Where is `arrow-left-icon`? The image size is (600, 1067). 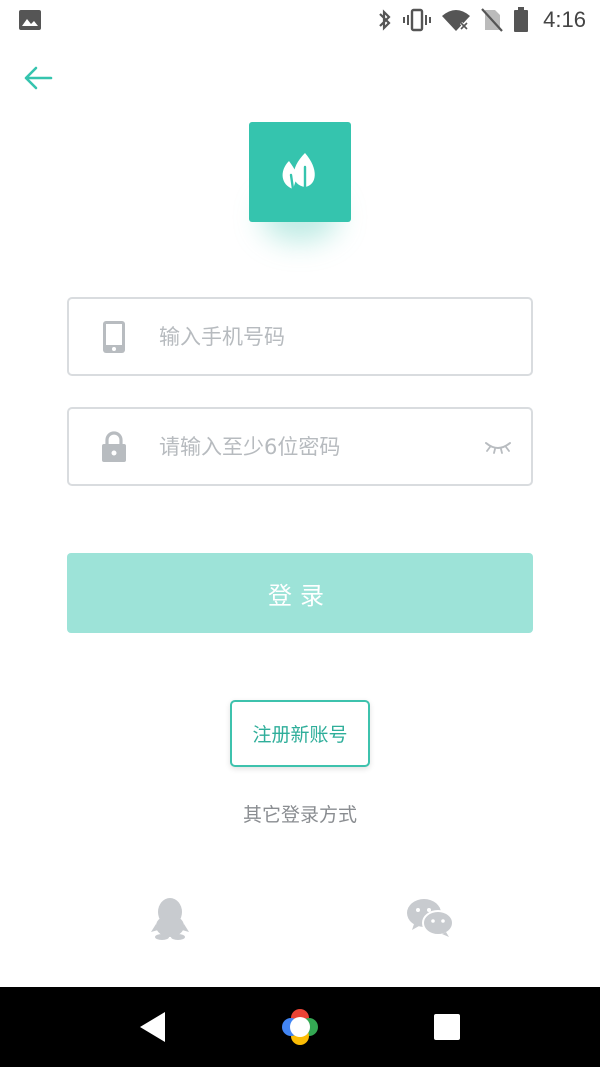
arrow-left-icon is located at coordinates (38, 78).